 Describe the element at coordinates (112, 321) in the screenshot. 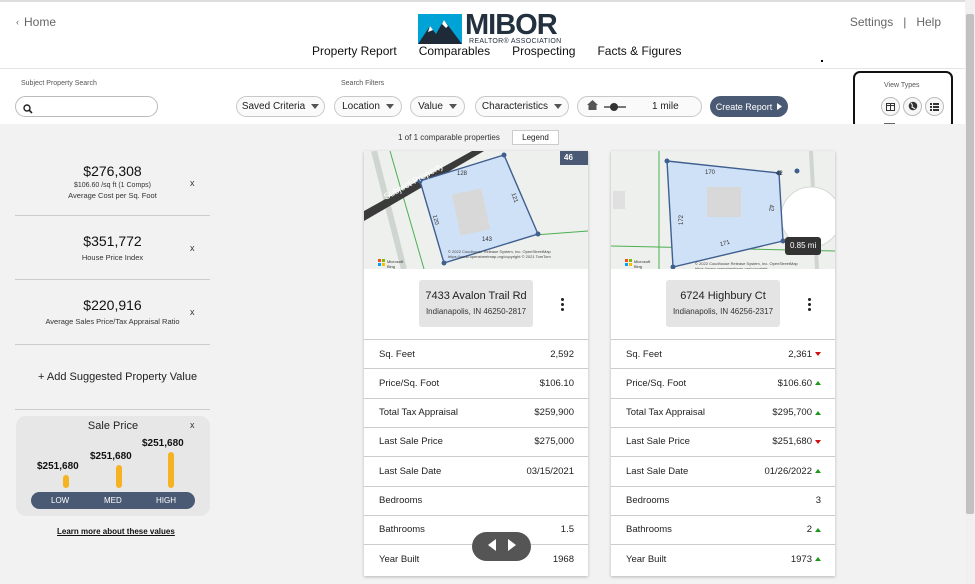

I see `stat-label: Average Sales Price/Tax Appraisal Ratio` at that location.